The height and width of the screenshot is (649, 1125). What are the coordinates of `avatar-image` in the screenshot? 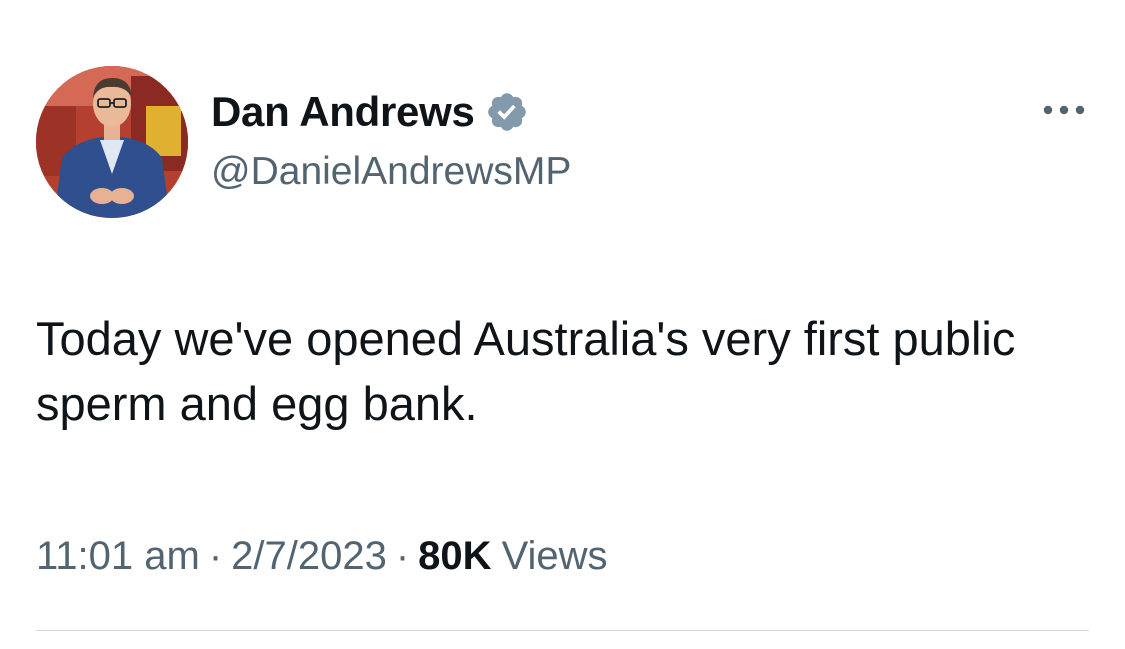 It's located at (112, 142).